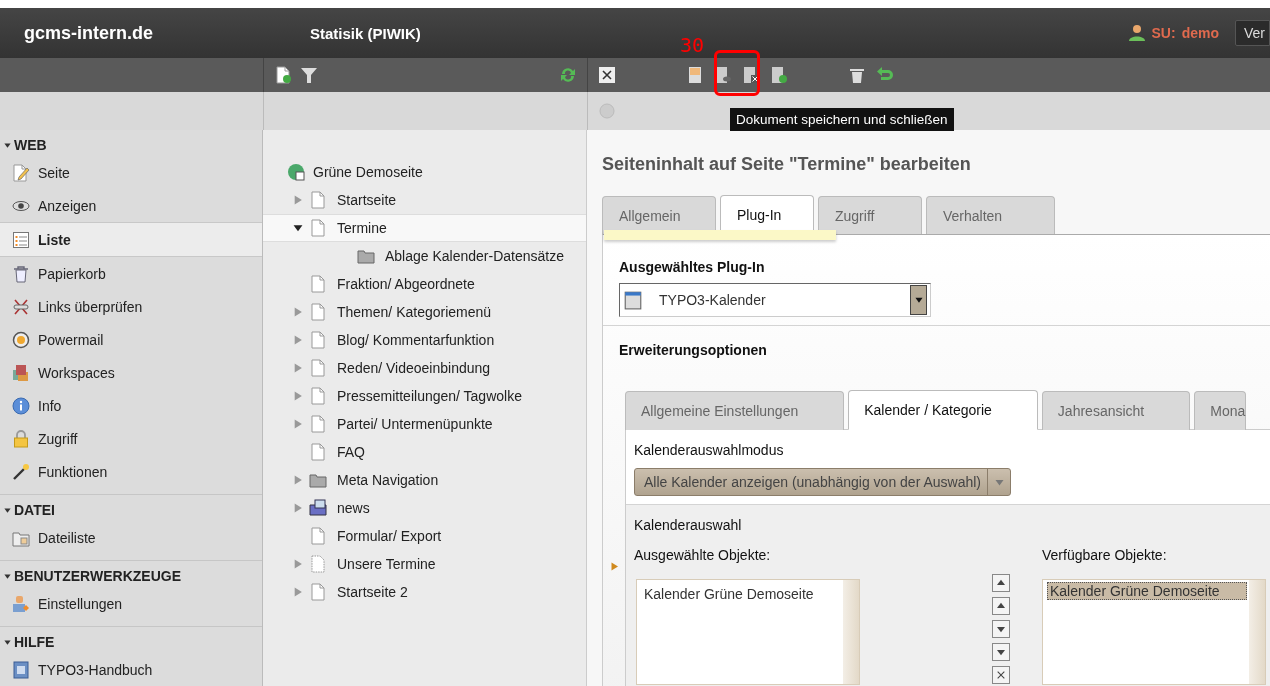 Image resolution: width=1270 pixels, height=686 pixels. Describe the element at coordinates (131, 471) in the screenshot. I see `module-item: Funktionen` at that location.